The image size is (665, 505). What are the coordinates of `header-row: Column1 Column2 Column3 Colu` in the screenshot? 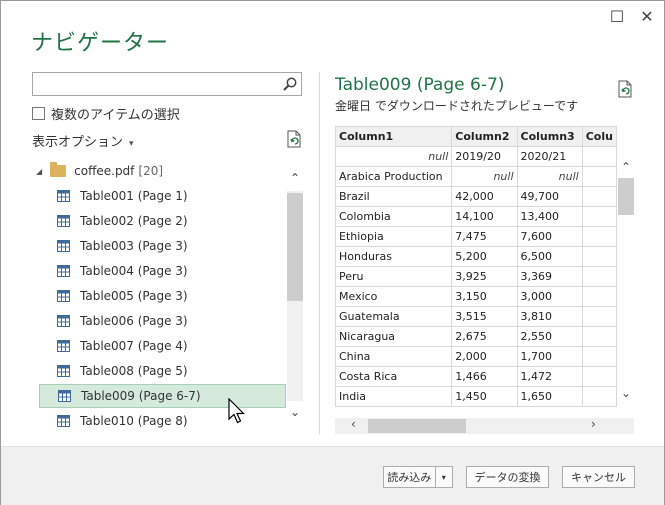 It's located at (476, 136).